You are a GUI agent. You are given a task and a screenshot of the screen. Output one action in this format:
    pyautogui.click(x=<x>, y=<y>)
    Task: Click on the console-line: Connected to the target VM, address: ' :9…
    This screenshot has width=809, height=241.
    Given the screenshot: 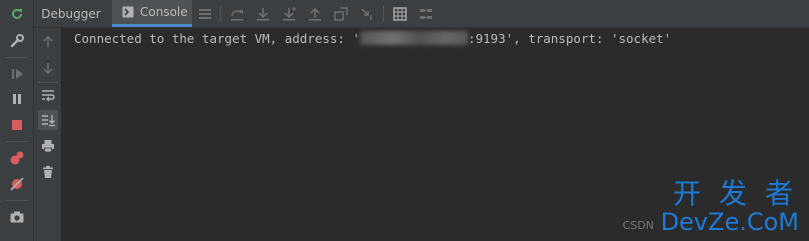 What is the action you would take?
    pyautogui.click(x=372, y=38)
    